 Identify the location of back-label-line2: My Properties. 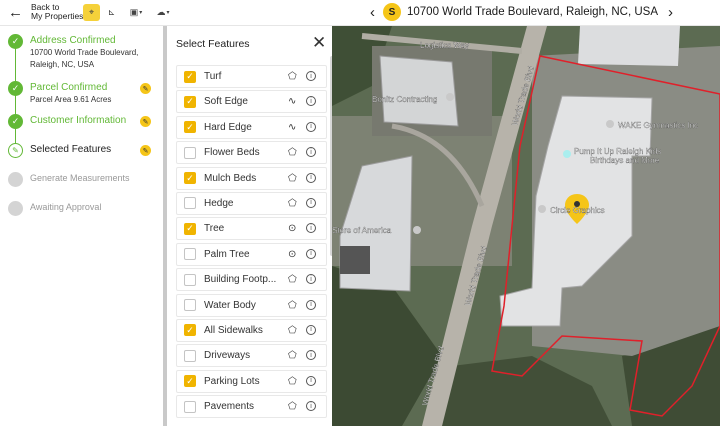
(57, 16).